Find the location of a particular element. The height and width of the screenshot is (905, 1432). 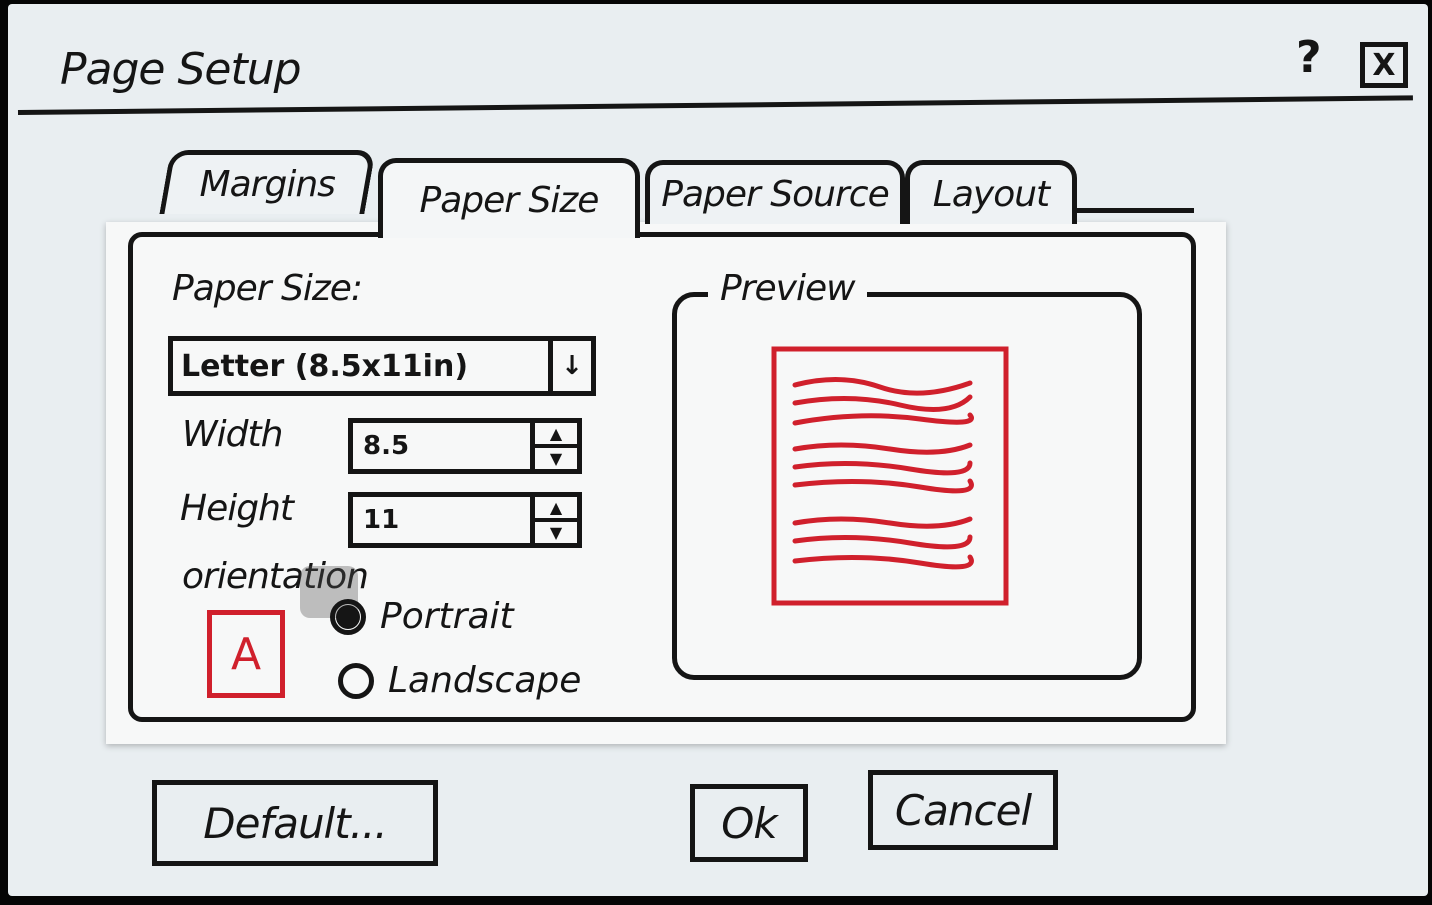

height-label: Height is located at coordinates (237, 508).